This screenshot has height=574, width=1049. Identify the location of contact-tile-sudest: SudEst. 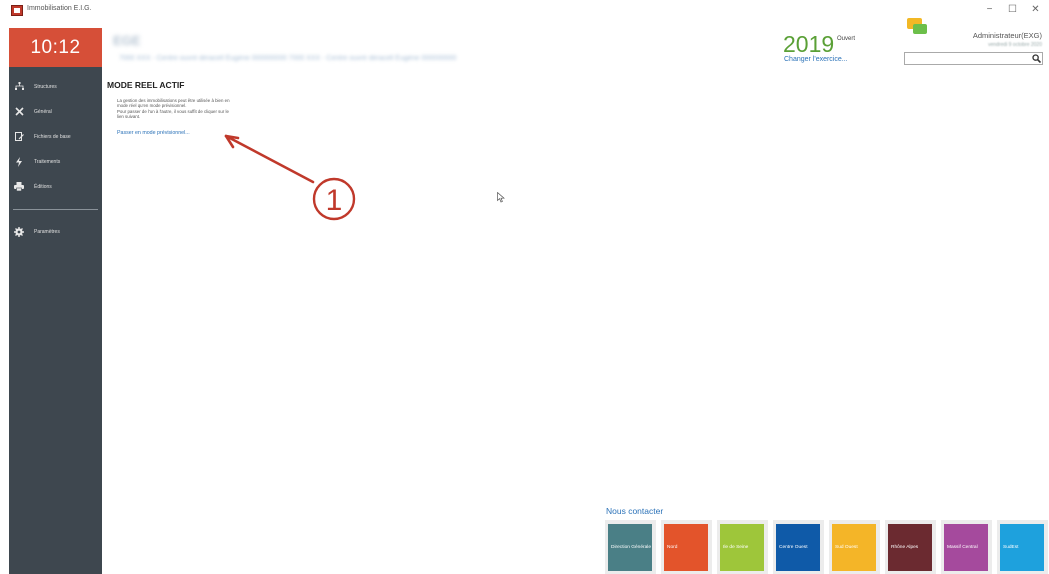
(1022, 547).